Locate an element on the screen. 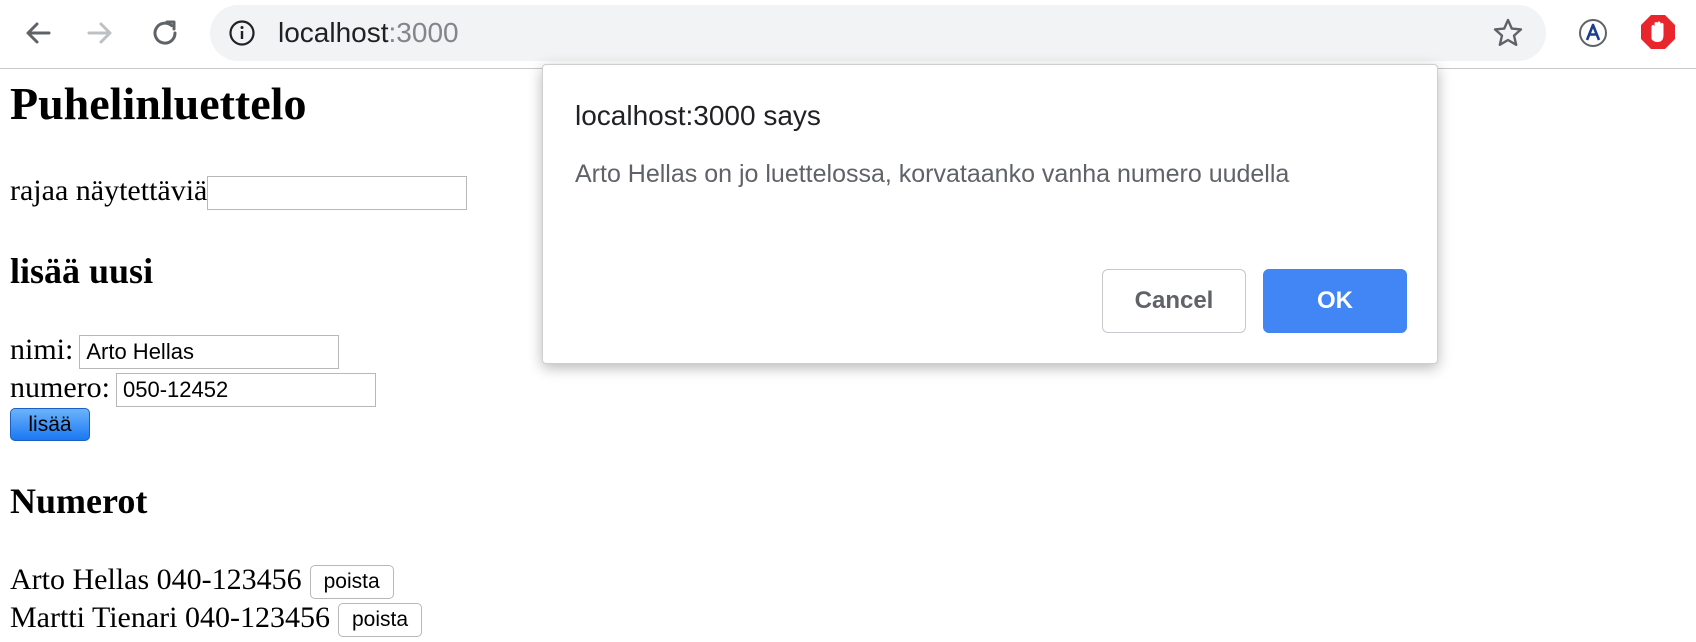 This screenshot has height=642, width=1696. number-input is located at coordinates (245, 390).